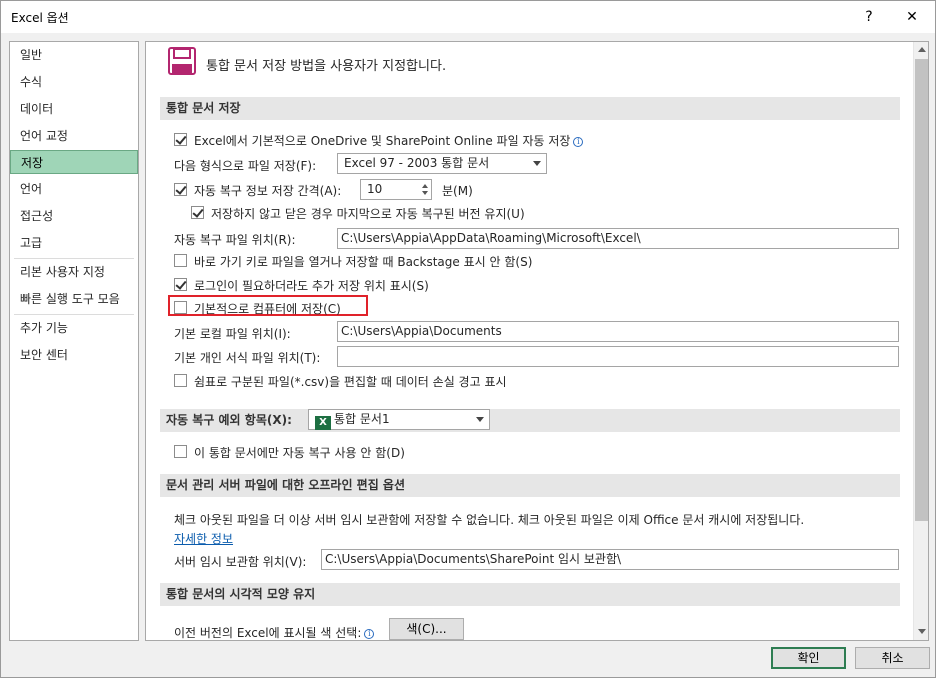 This screenshot has width=936, height=678. I want to click on cancel-button: 취소, so click(892, 658).